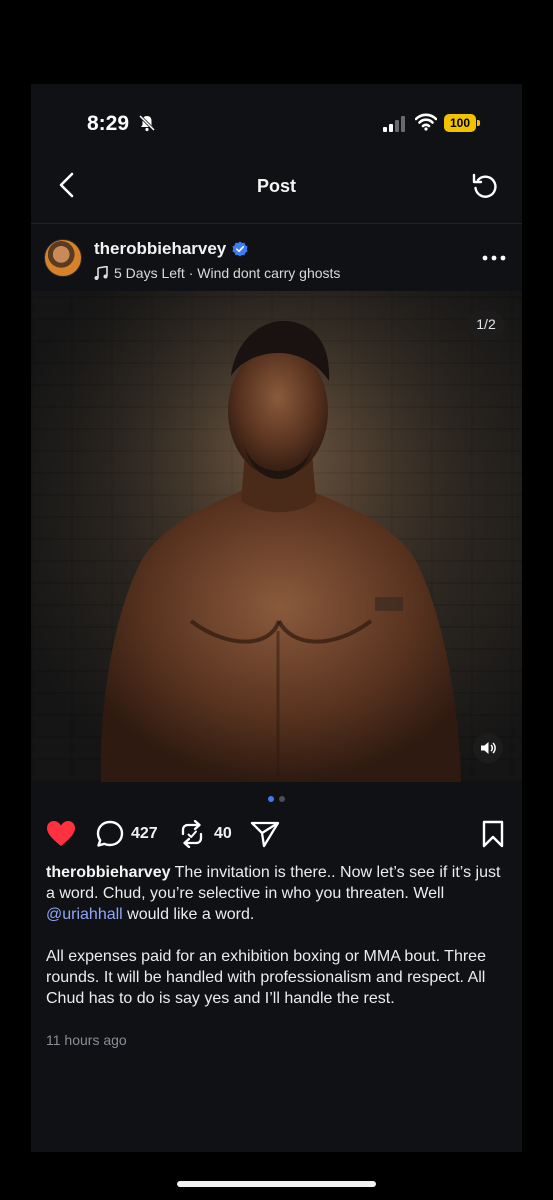 This screenshot has height=1200, width=553. Describe the element at coordinates (276, 801) in the screenshot. I see `carousel-dots` at that location.